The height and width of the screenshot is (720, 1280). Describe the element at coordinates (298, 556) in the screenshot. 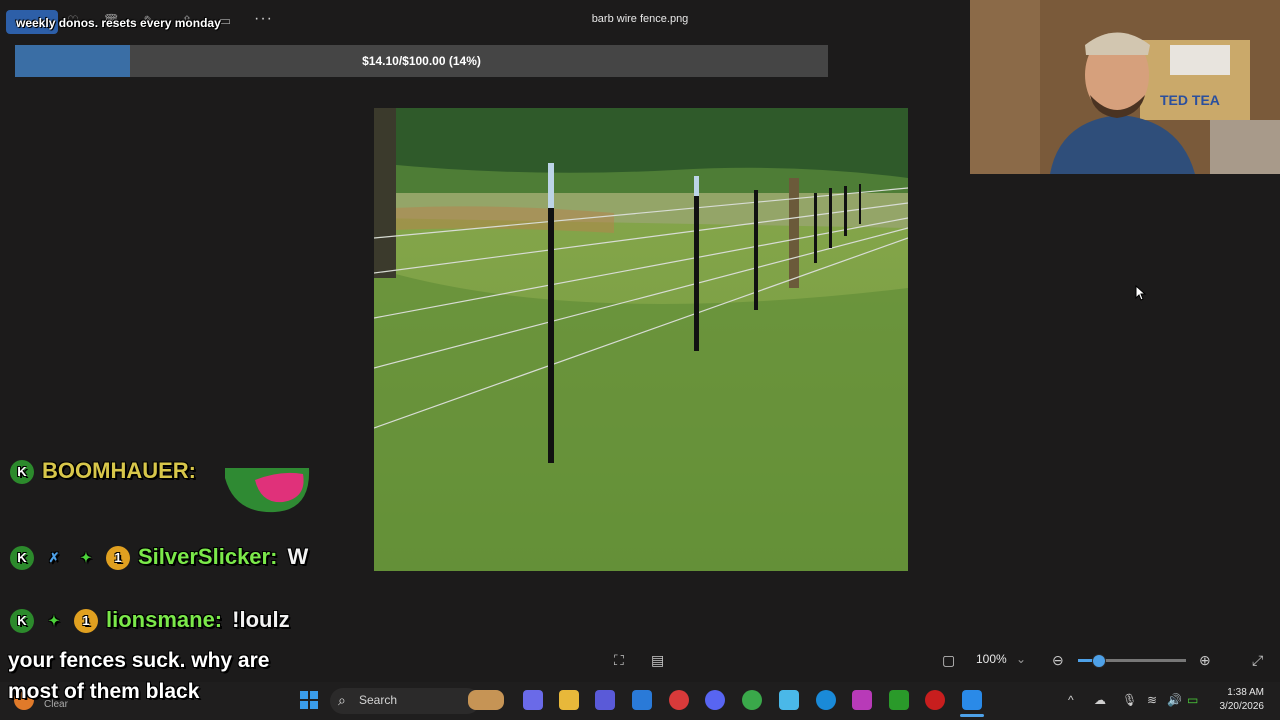

I see `chat-text: W` at that location.